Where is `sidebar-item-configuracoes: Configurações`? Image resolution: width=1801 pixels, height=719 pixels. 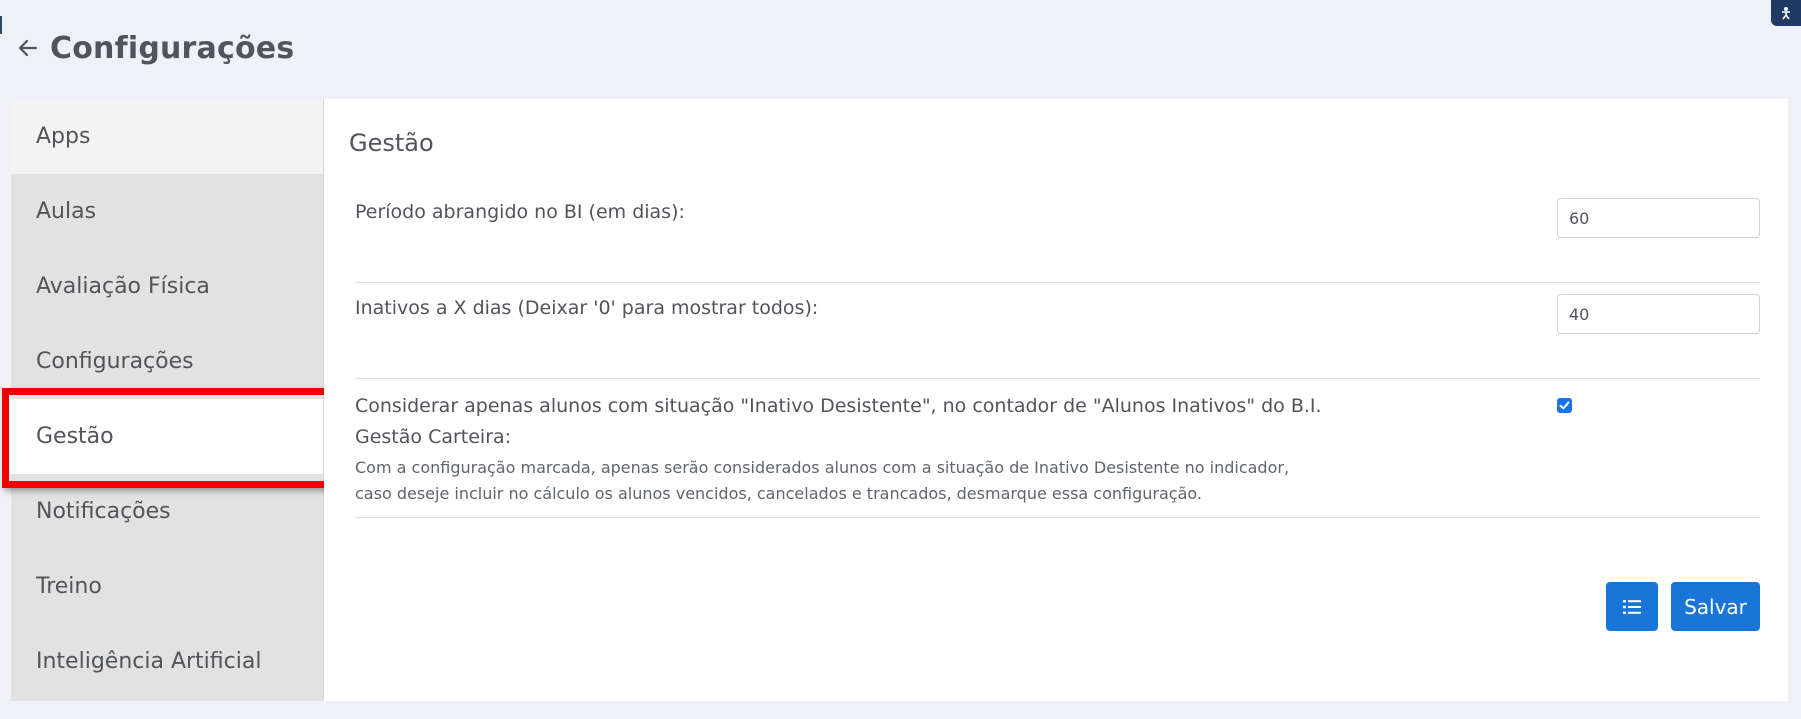 sidebar-item-configuracoes: Configurações is located at coordinates (167, 361).